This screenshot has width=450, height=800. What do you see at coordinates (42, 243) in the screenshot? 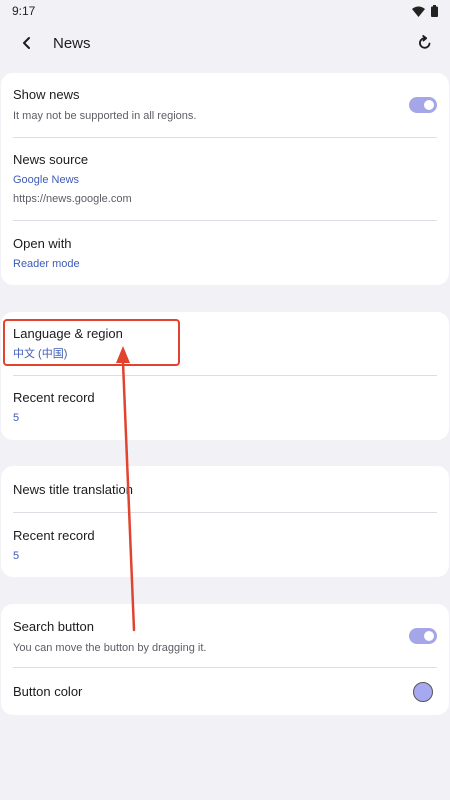
I see `setting-title: Open with` at bounding box center [42, 243].